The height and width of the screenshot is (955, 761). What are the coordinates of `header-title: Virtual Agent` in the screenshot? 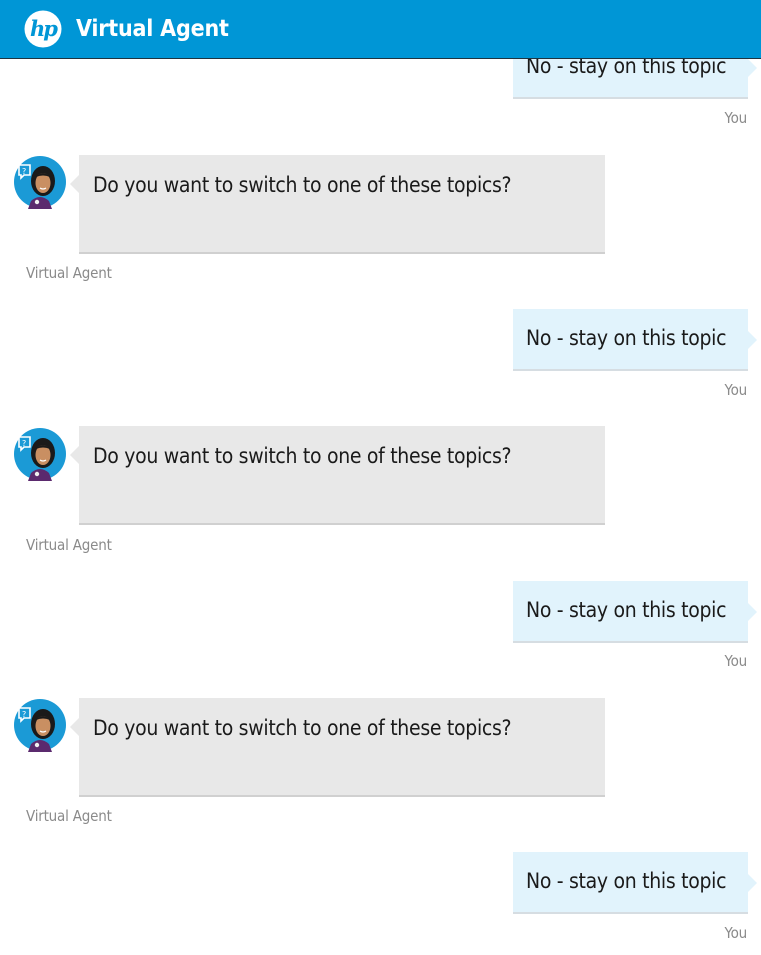 It's located at (152, 29).